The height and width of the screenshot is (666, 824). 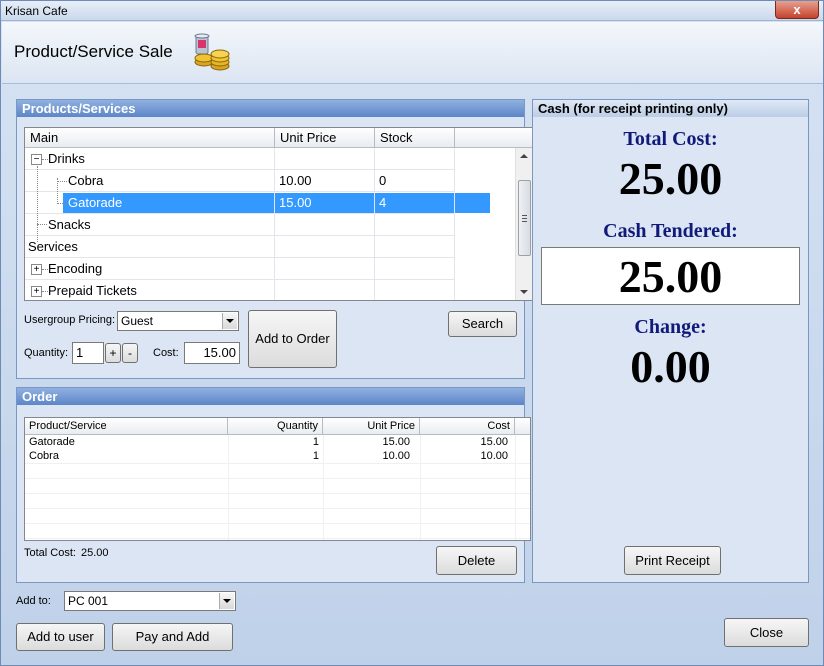 I want to click on cost-input: 15.00, so click(x=212, y=353).